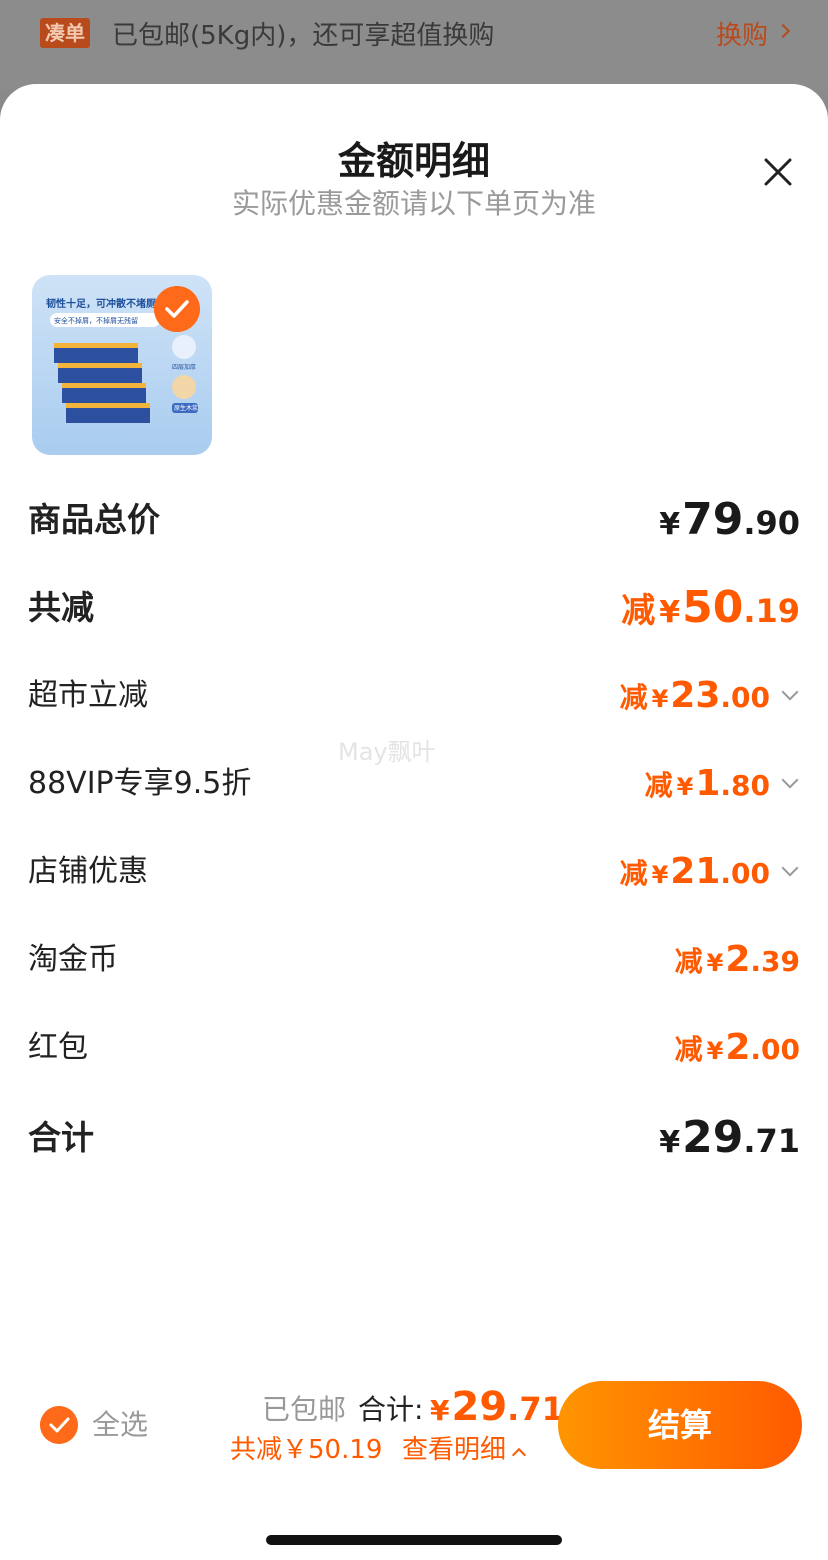 The image size is (828, 1560). Describe the element at coordinates (413, 203) in the screenshot. I see `sheet-subtitle: 实际优惠金额请以下单页为准` at that location.